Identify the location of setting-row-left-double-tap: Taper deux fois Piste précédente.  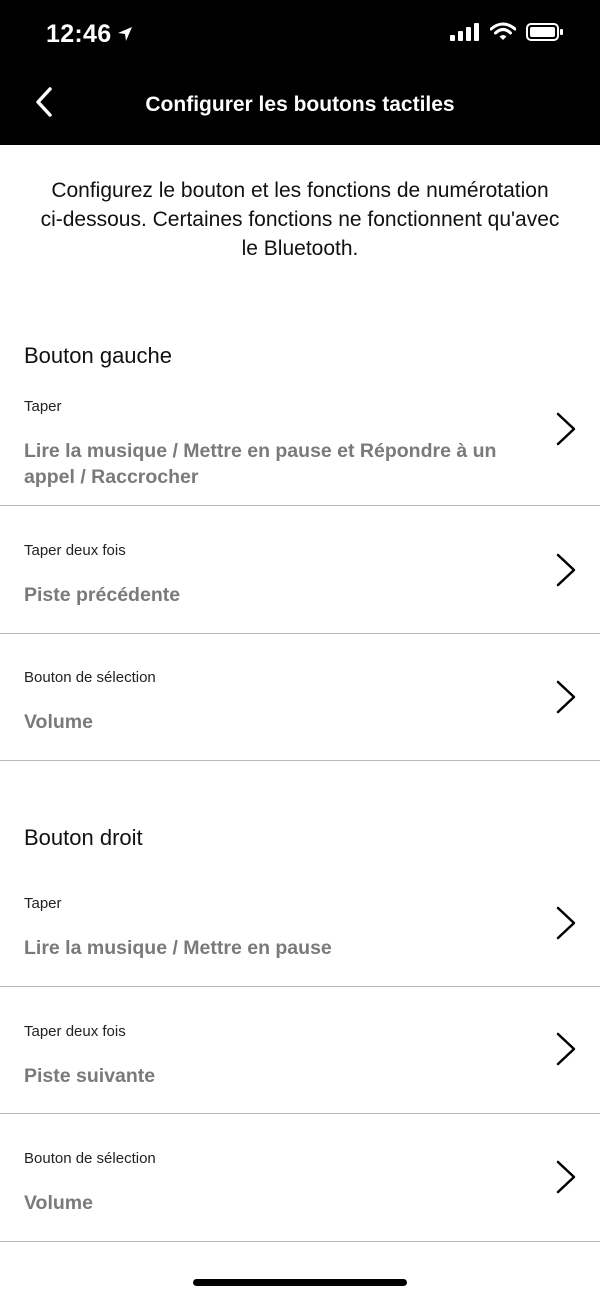
(300, 570).